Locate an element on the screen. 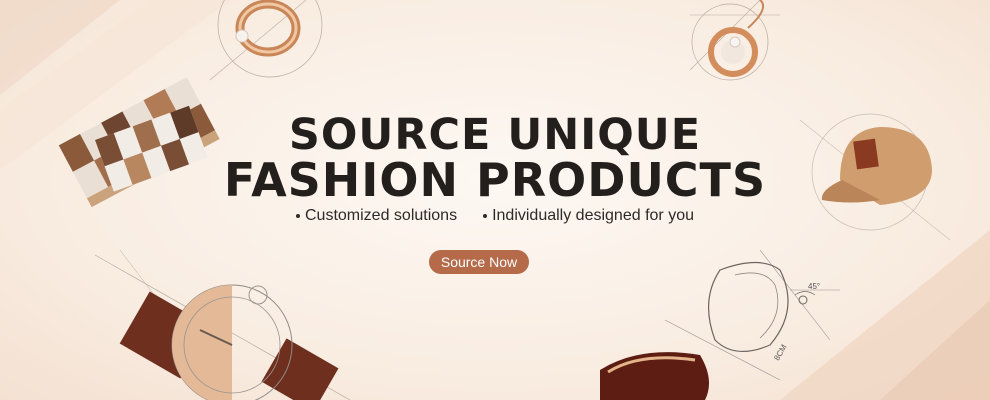 This screenshot has width=990, height=400. headline-line-2: FASHION PRODUCTS is located at coordinates (495, 180).